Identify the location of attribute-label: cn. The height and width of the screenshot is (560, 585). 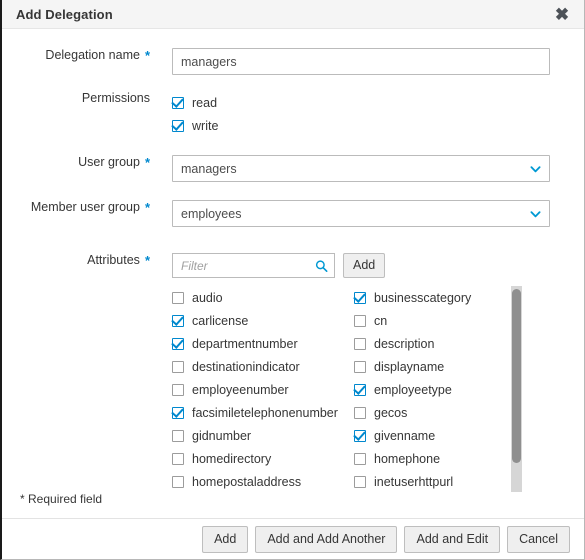
(380, 321).